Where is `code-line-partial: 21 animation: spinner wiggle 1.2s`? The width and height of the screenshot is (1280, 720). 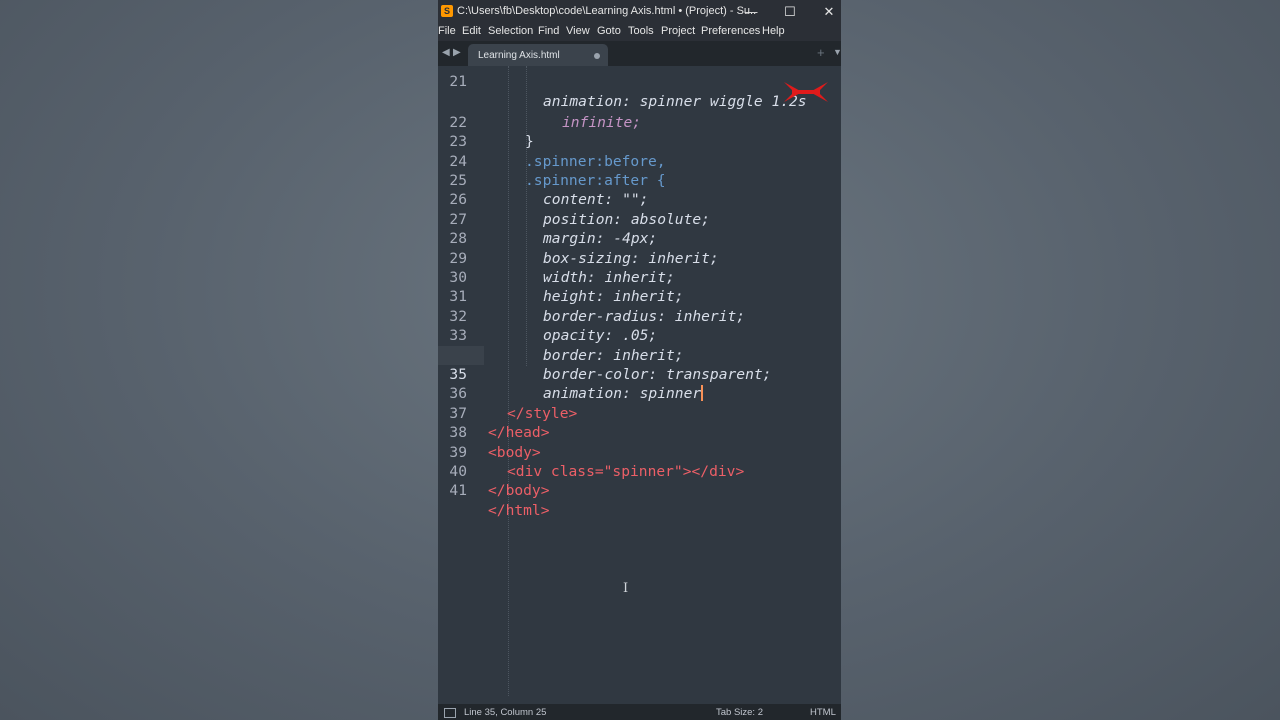 code-line-partial: 21 animation: spinner wiggle 1.2s is located at coordinates (628, 91).